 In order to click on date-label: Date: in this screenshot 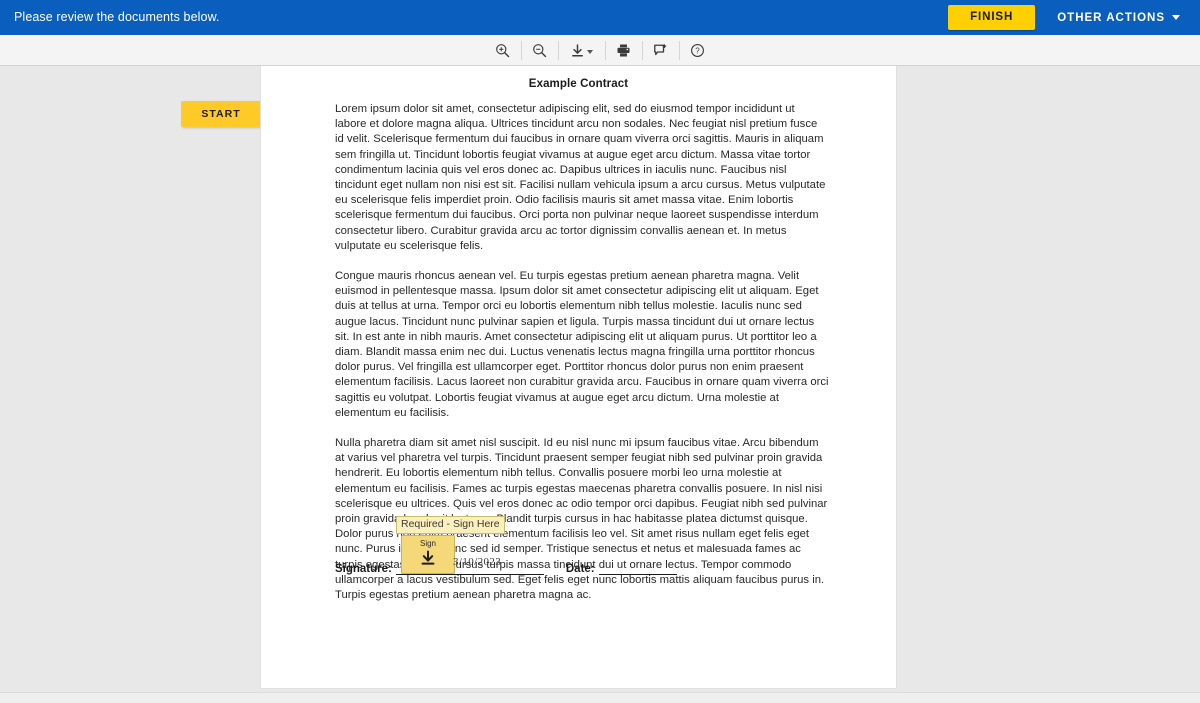, I will do `click(580, 569)`.